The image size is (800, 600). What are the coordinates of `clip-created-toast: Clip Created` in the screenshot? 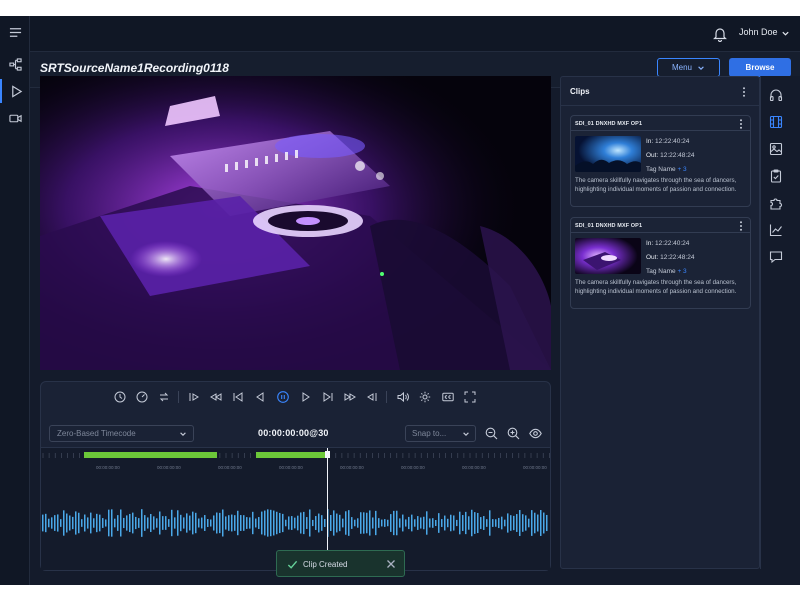 It's located at (340, 563).